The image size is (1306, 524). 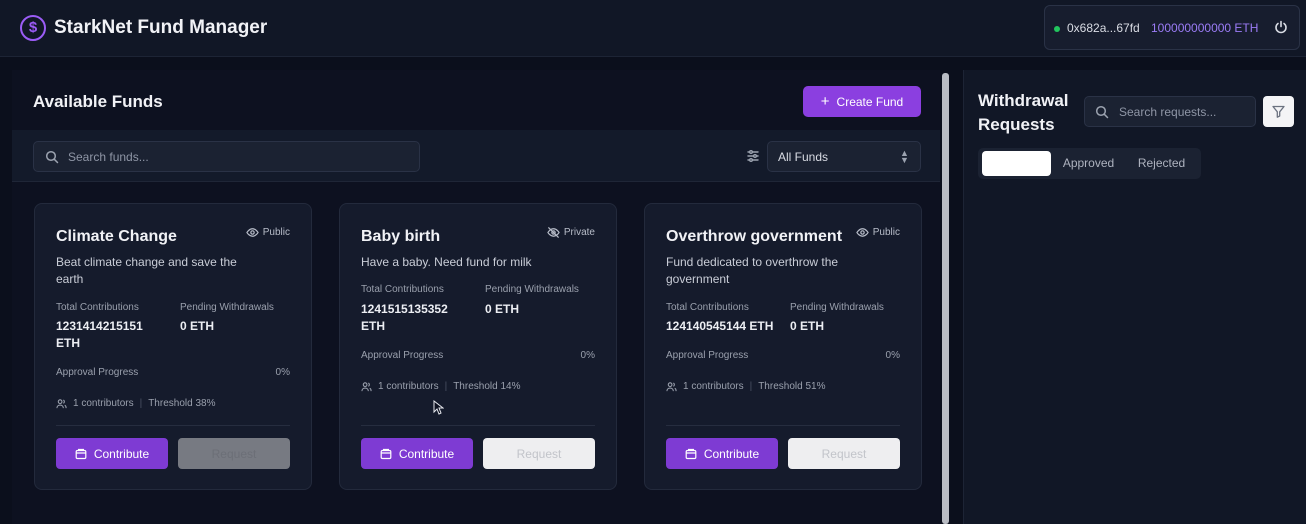 What do you see at coordinates (401, 236) in the screenshot?
I see `fund-title: Baby birth` at bounding box center [401, 236].